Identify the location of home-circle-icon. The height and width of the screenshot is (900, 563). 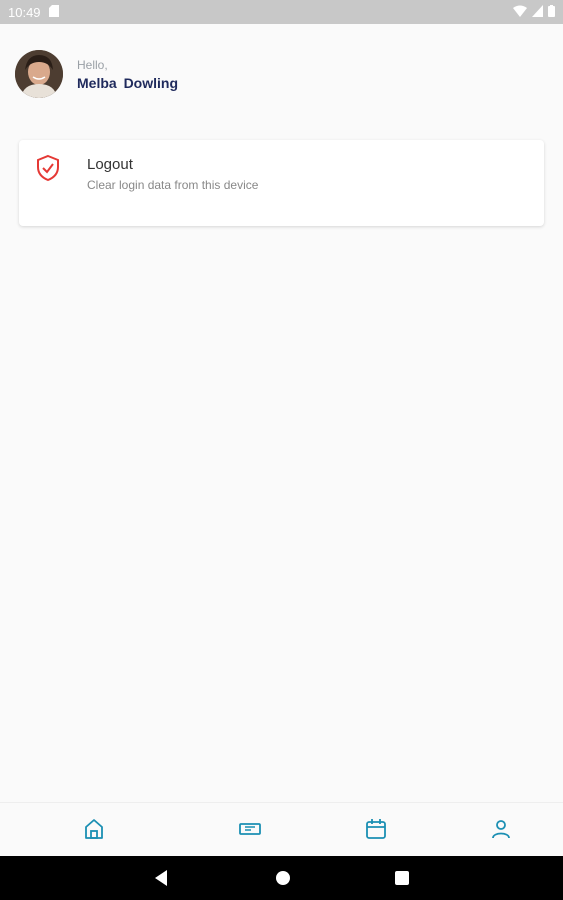
(283, 880).